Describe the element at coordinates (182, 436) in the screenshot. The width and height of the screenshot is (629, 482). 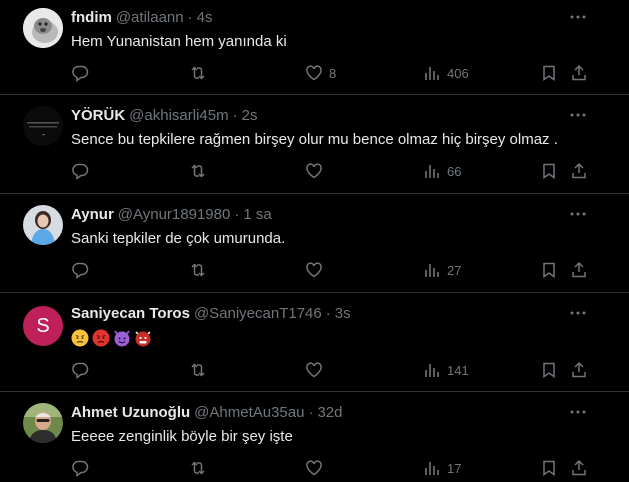
I see `tweet-text: Eeeee zenginlik böyle bir şey işte` at that location.